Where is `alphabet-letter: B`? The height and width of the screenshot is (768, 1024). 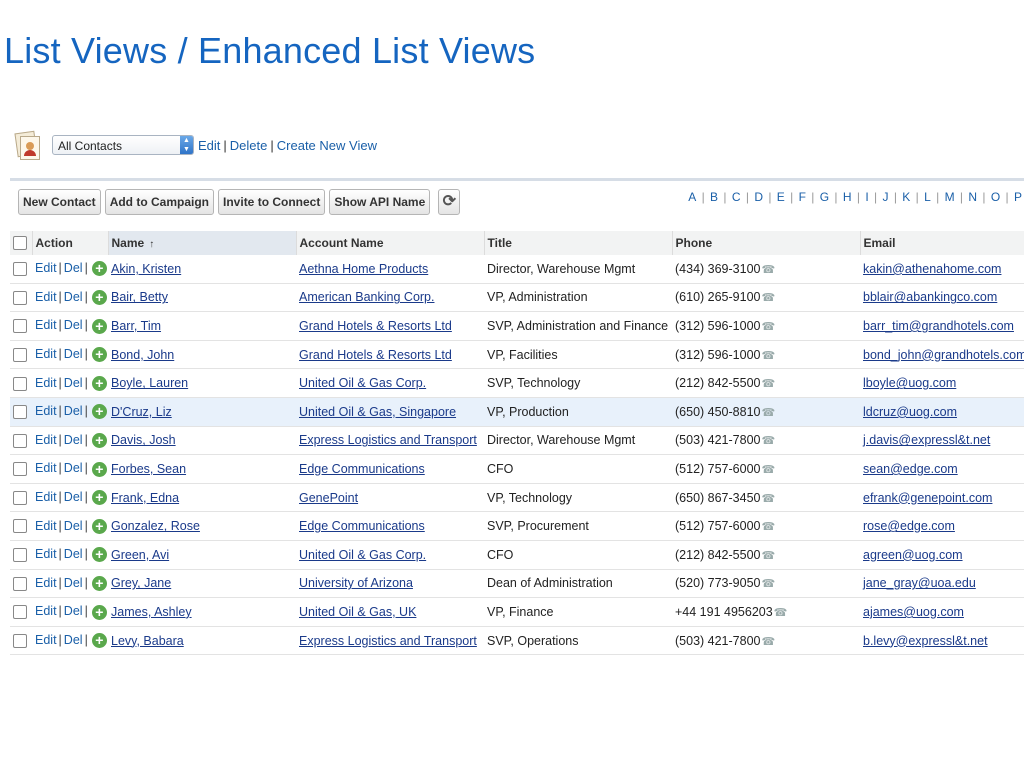 alphabet-letter: B is located at coordinates (714, 197).